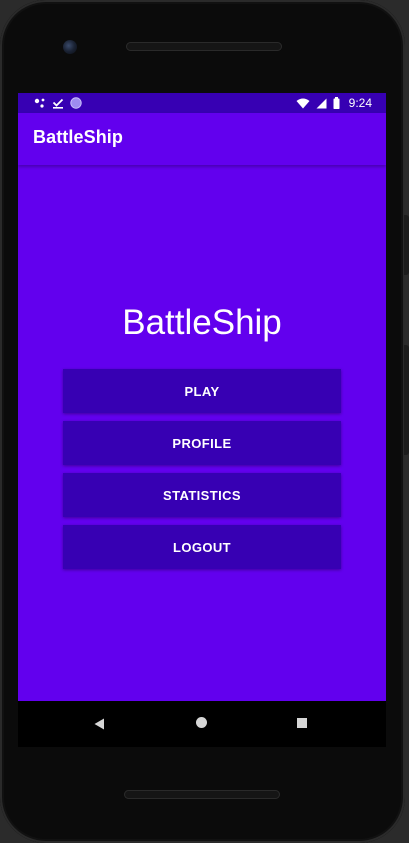  I want to click on signal-icon, so click(321, 103).